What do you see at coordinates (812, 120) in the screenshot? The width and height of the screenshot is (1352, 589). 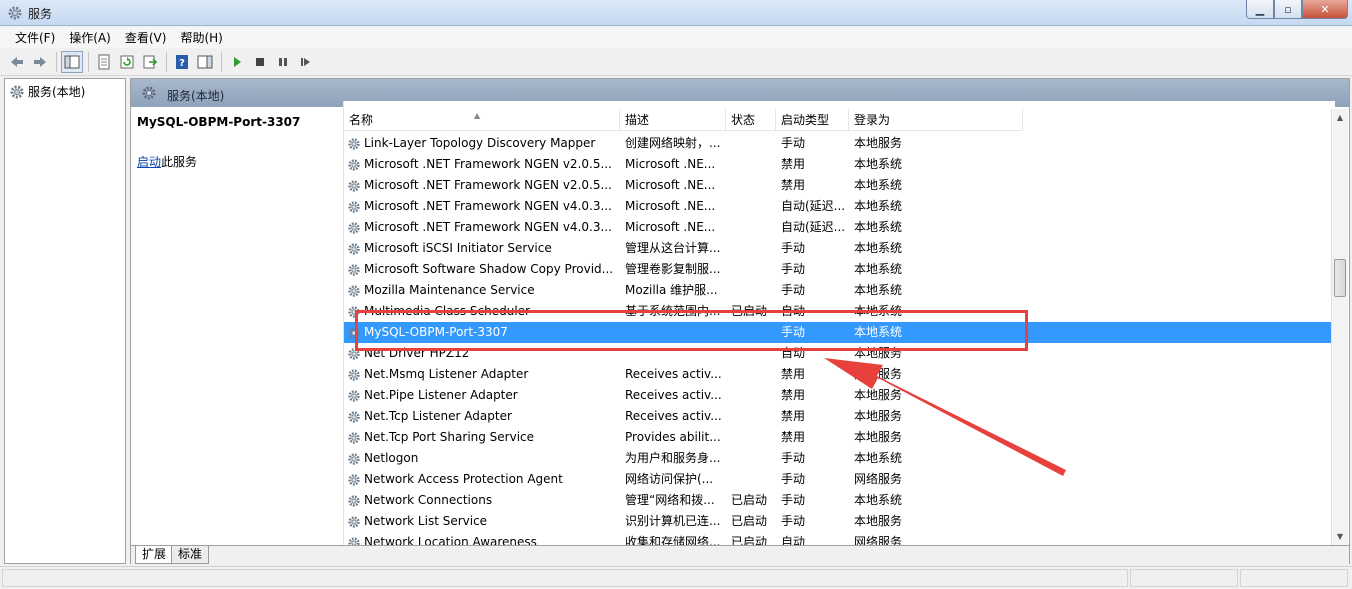 I see `column-header-startup-type: 启动类型` at bounding box center [812, 120].